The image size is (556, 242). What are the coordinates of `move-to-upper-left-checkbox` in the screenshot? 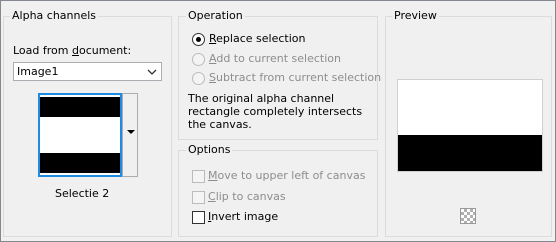 It's located at (198, 176).